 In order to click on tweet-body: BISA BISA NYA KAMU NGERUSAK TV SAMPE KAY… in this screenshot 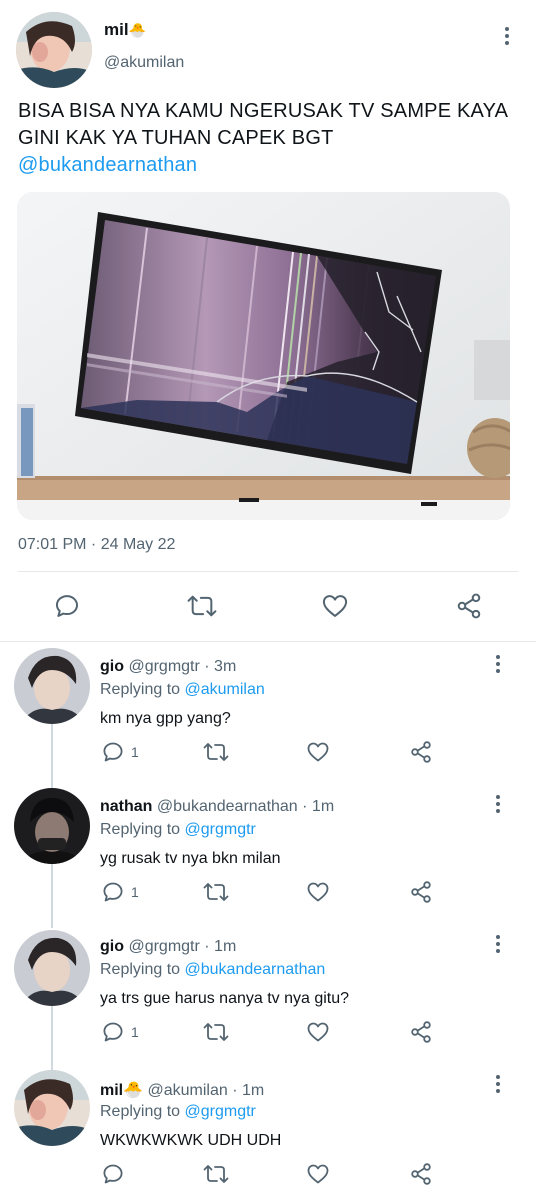, I will do `click(263, 124)`.